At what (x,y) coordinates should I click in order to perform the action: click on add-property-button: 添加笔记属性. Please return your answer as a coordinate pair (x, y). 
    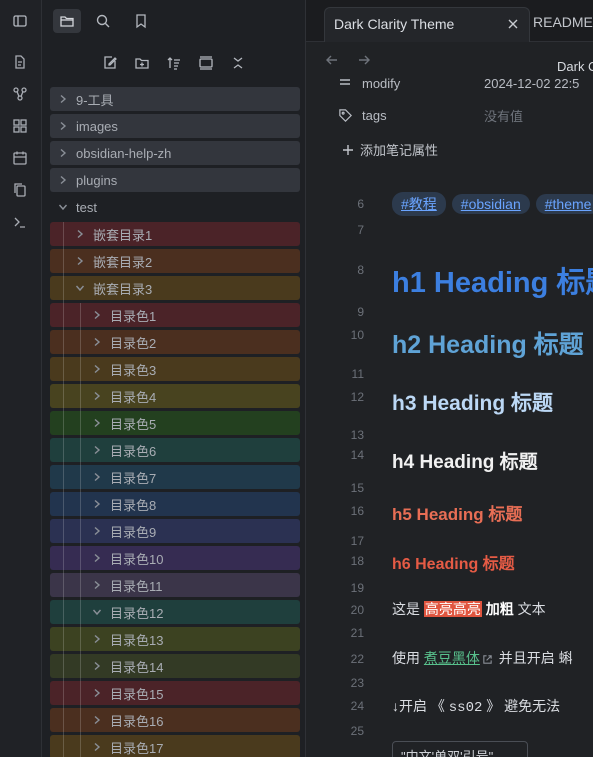
    Looking at the image, I should click on (390, 149).